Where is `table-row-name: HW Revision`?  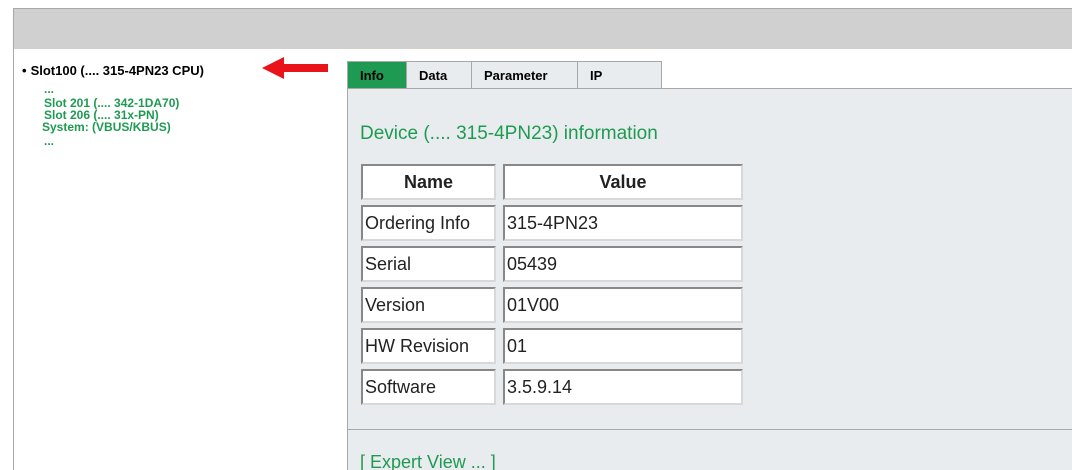 table-row-name: HW Revision is located at coordinates (428, 346).